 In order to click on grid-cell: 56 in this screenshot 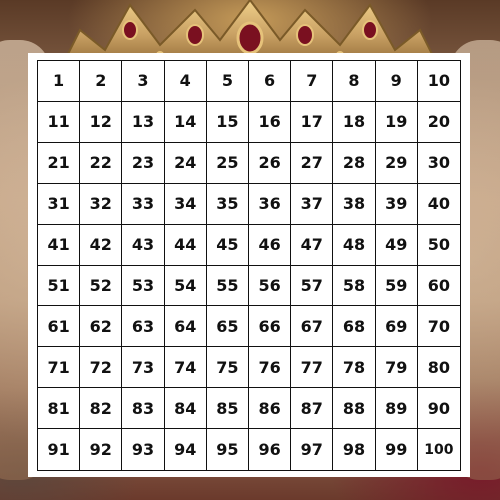, I will do `click(270, 286)`.